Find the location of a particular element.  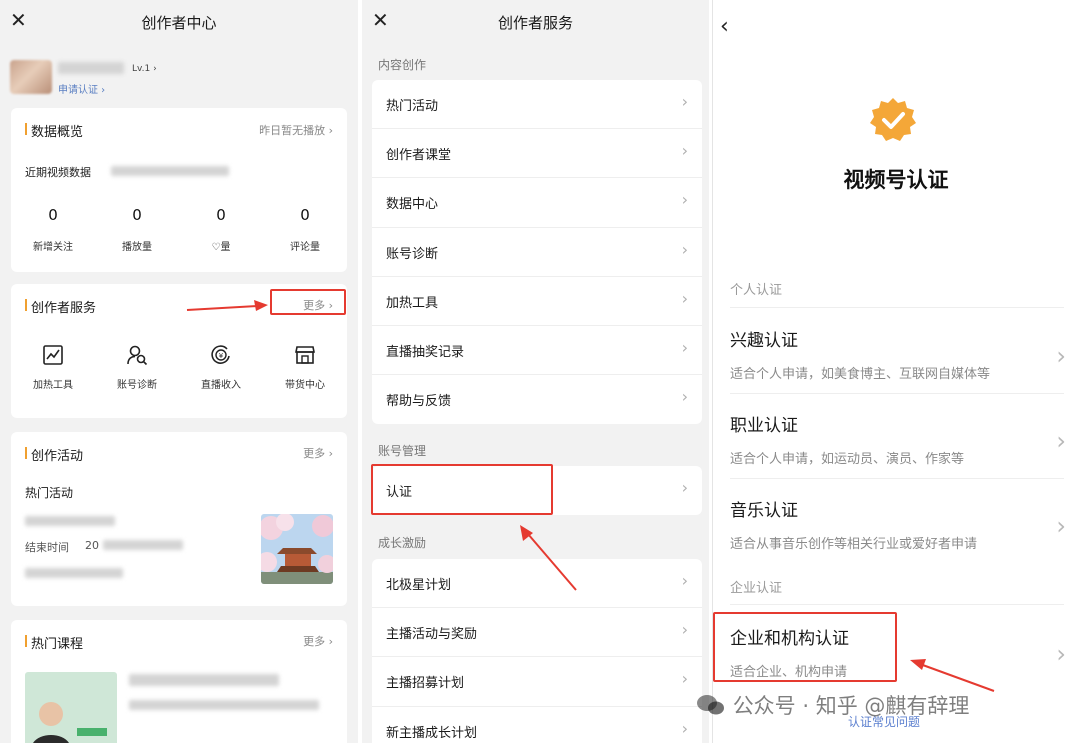

wechat-icon is located at coordinates (710, 705).